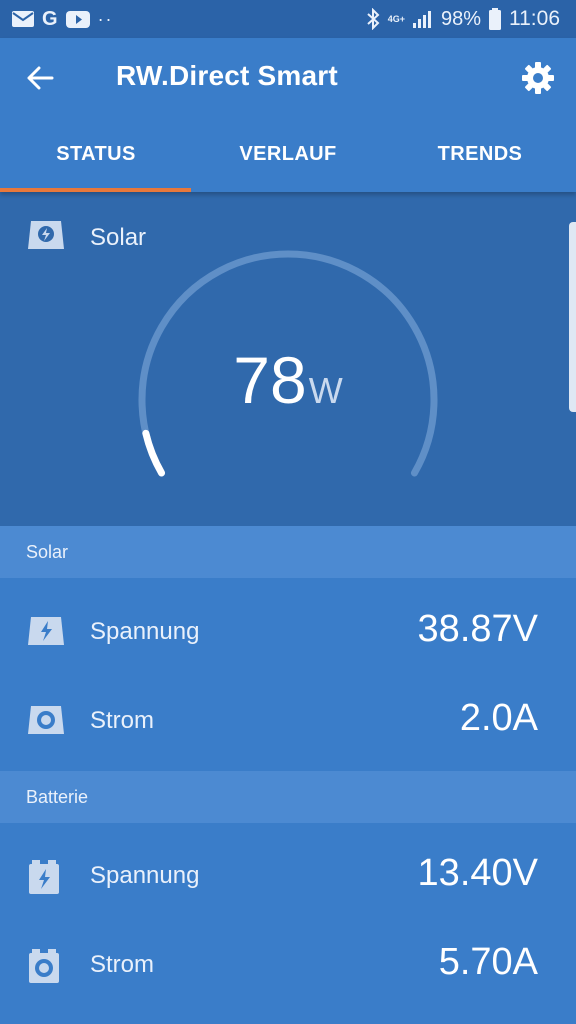  What do you see at coordinates (288, 797) in the screenshot?
I see `section-header-batterie: Batterie` at bounding box center [288, 797].